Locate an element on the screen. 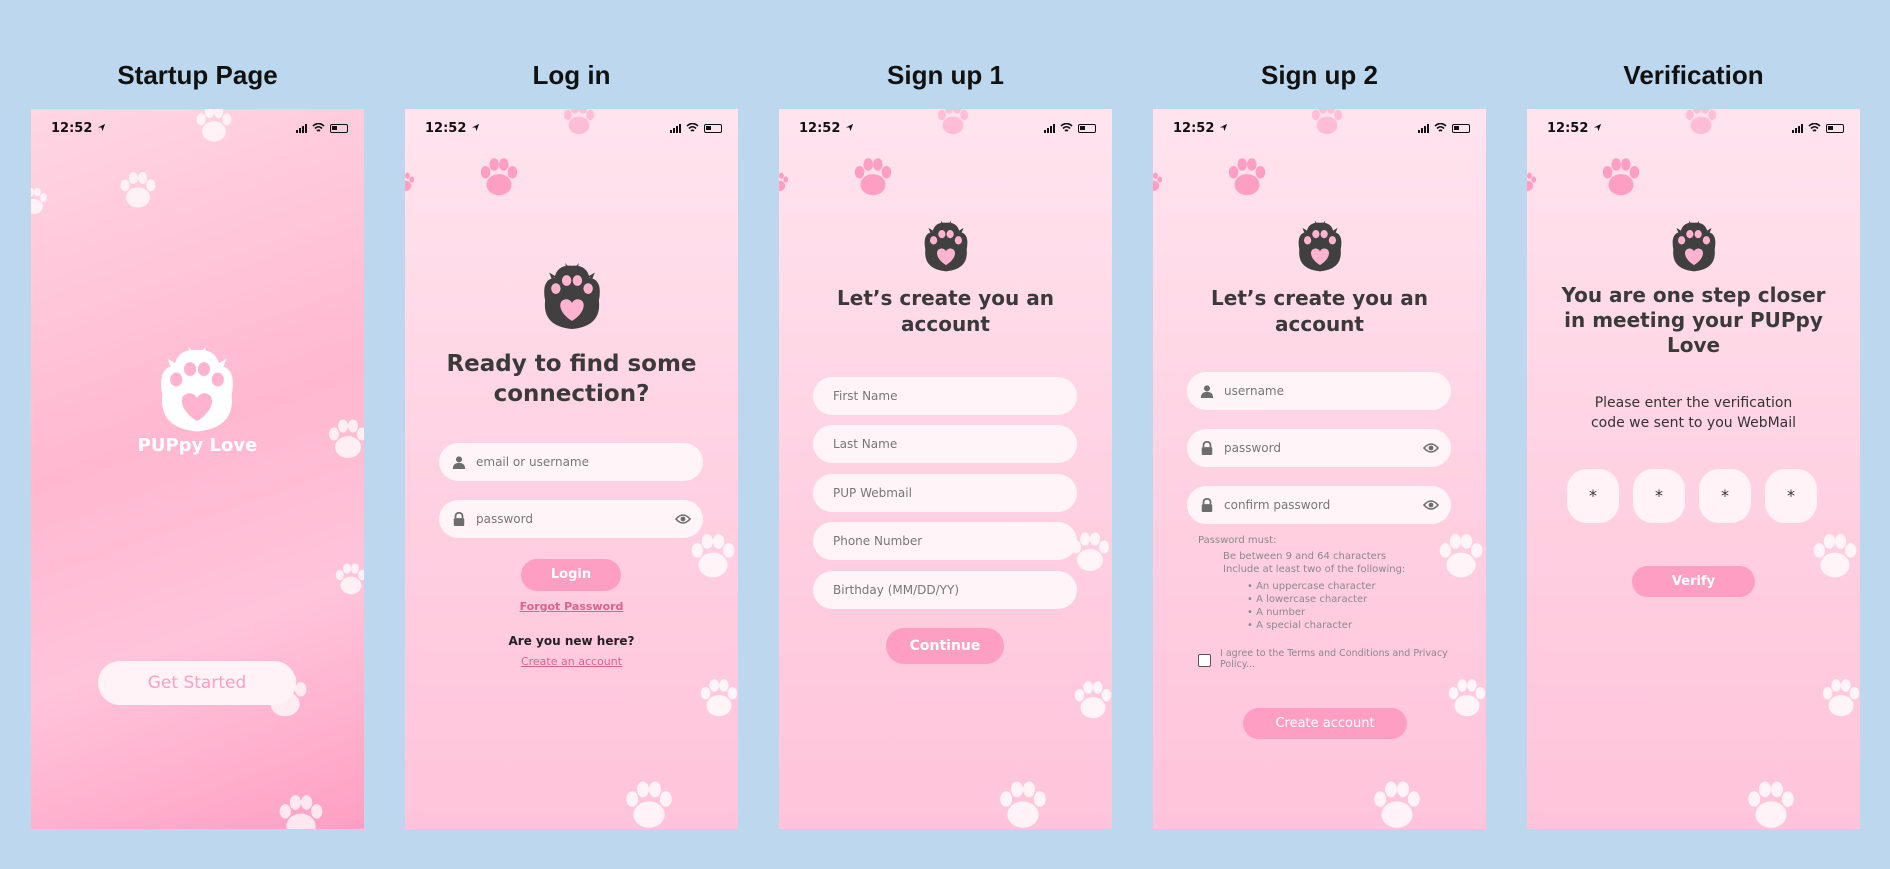  headline-line: connection? is located at coordinates (571, 394).